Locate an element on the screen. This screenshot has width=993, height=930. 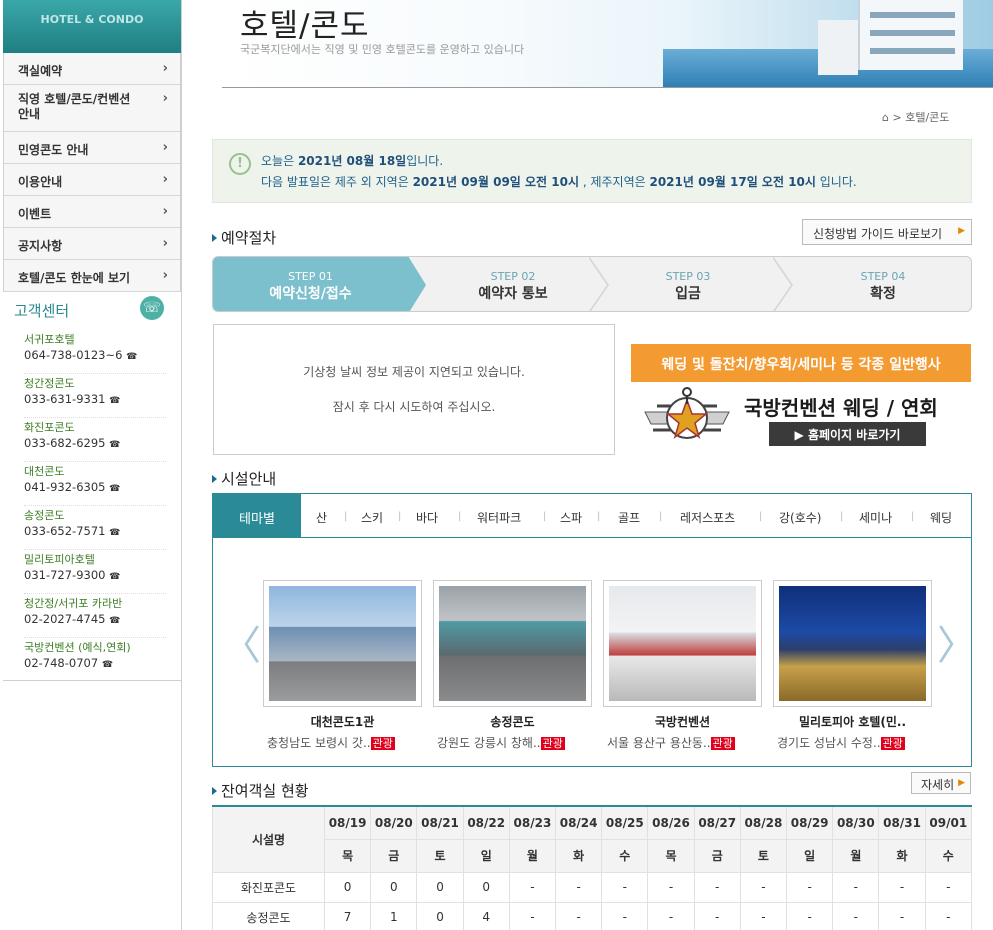
more-button: 자세히 ▶ is located at coordinates (941, 783).